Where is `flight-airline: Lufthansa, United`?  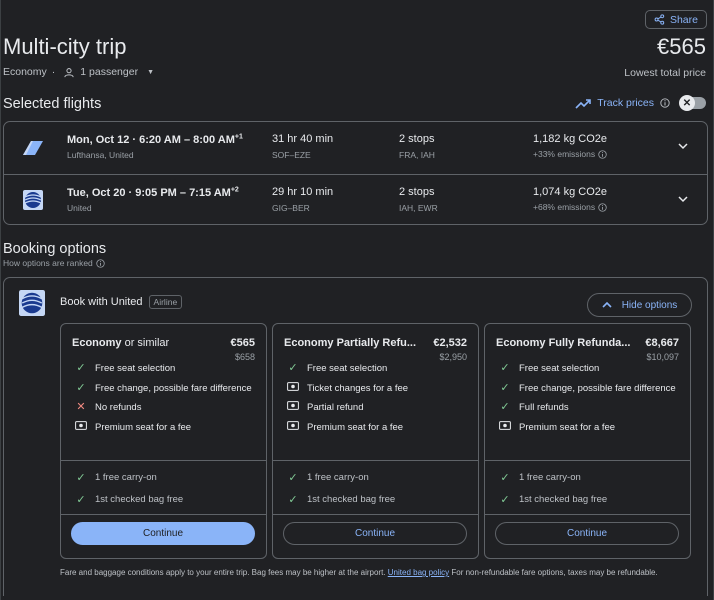
flight-airline: Lufthansa, United is located at coordinates (100, 155).